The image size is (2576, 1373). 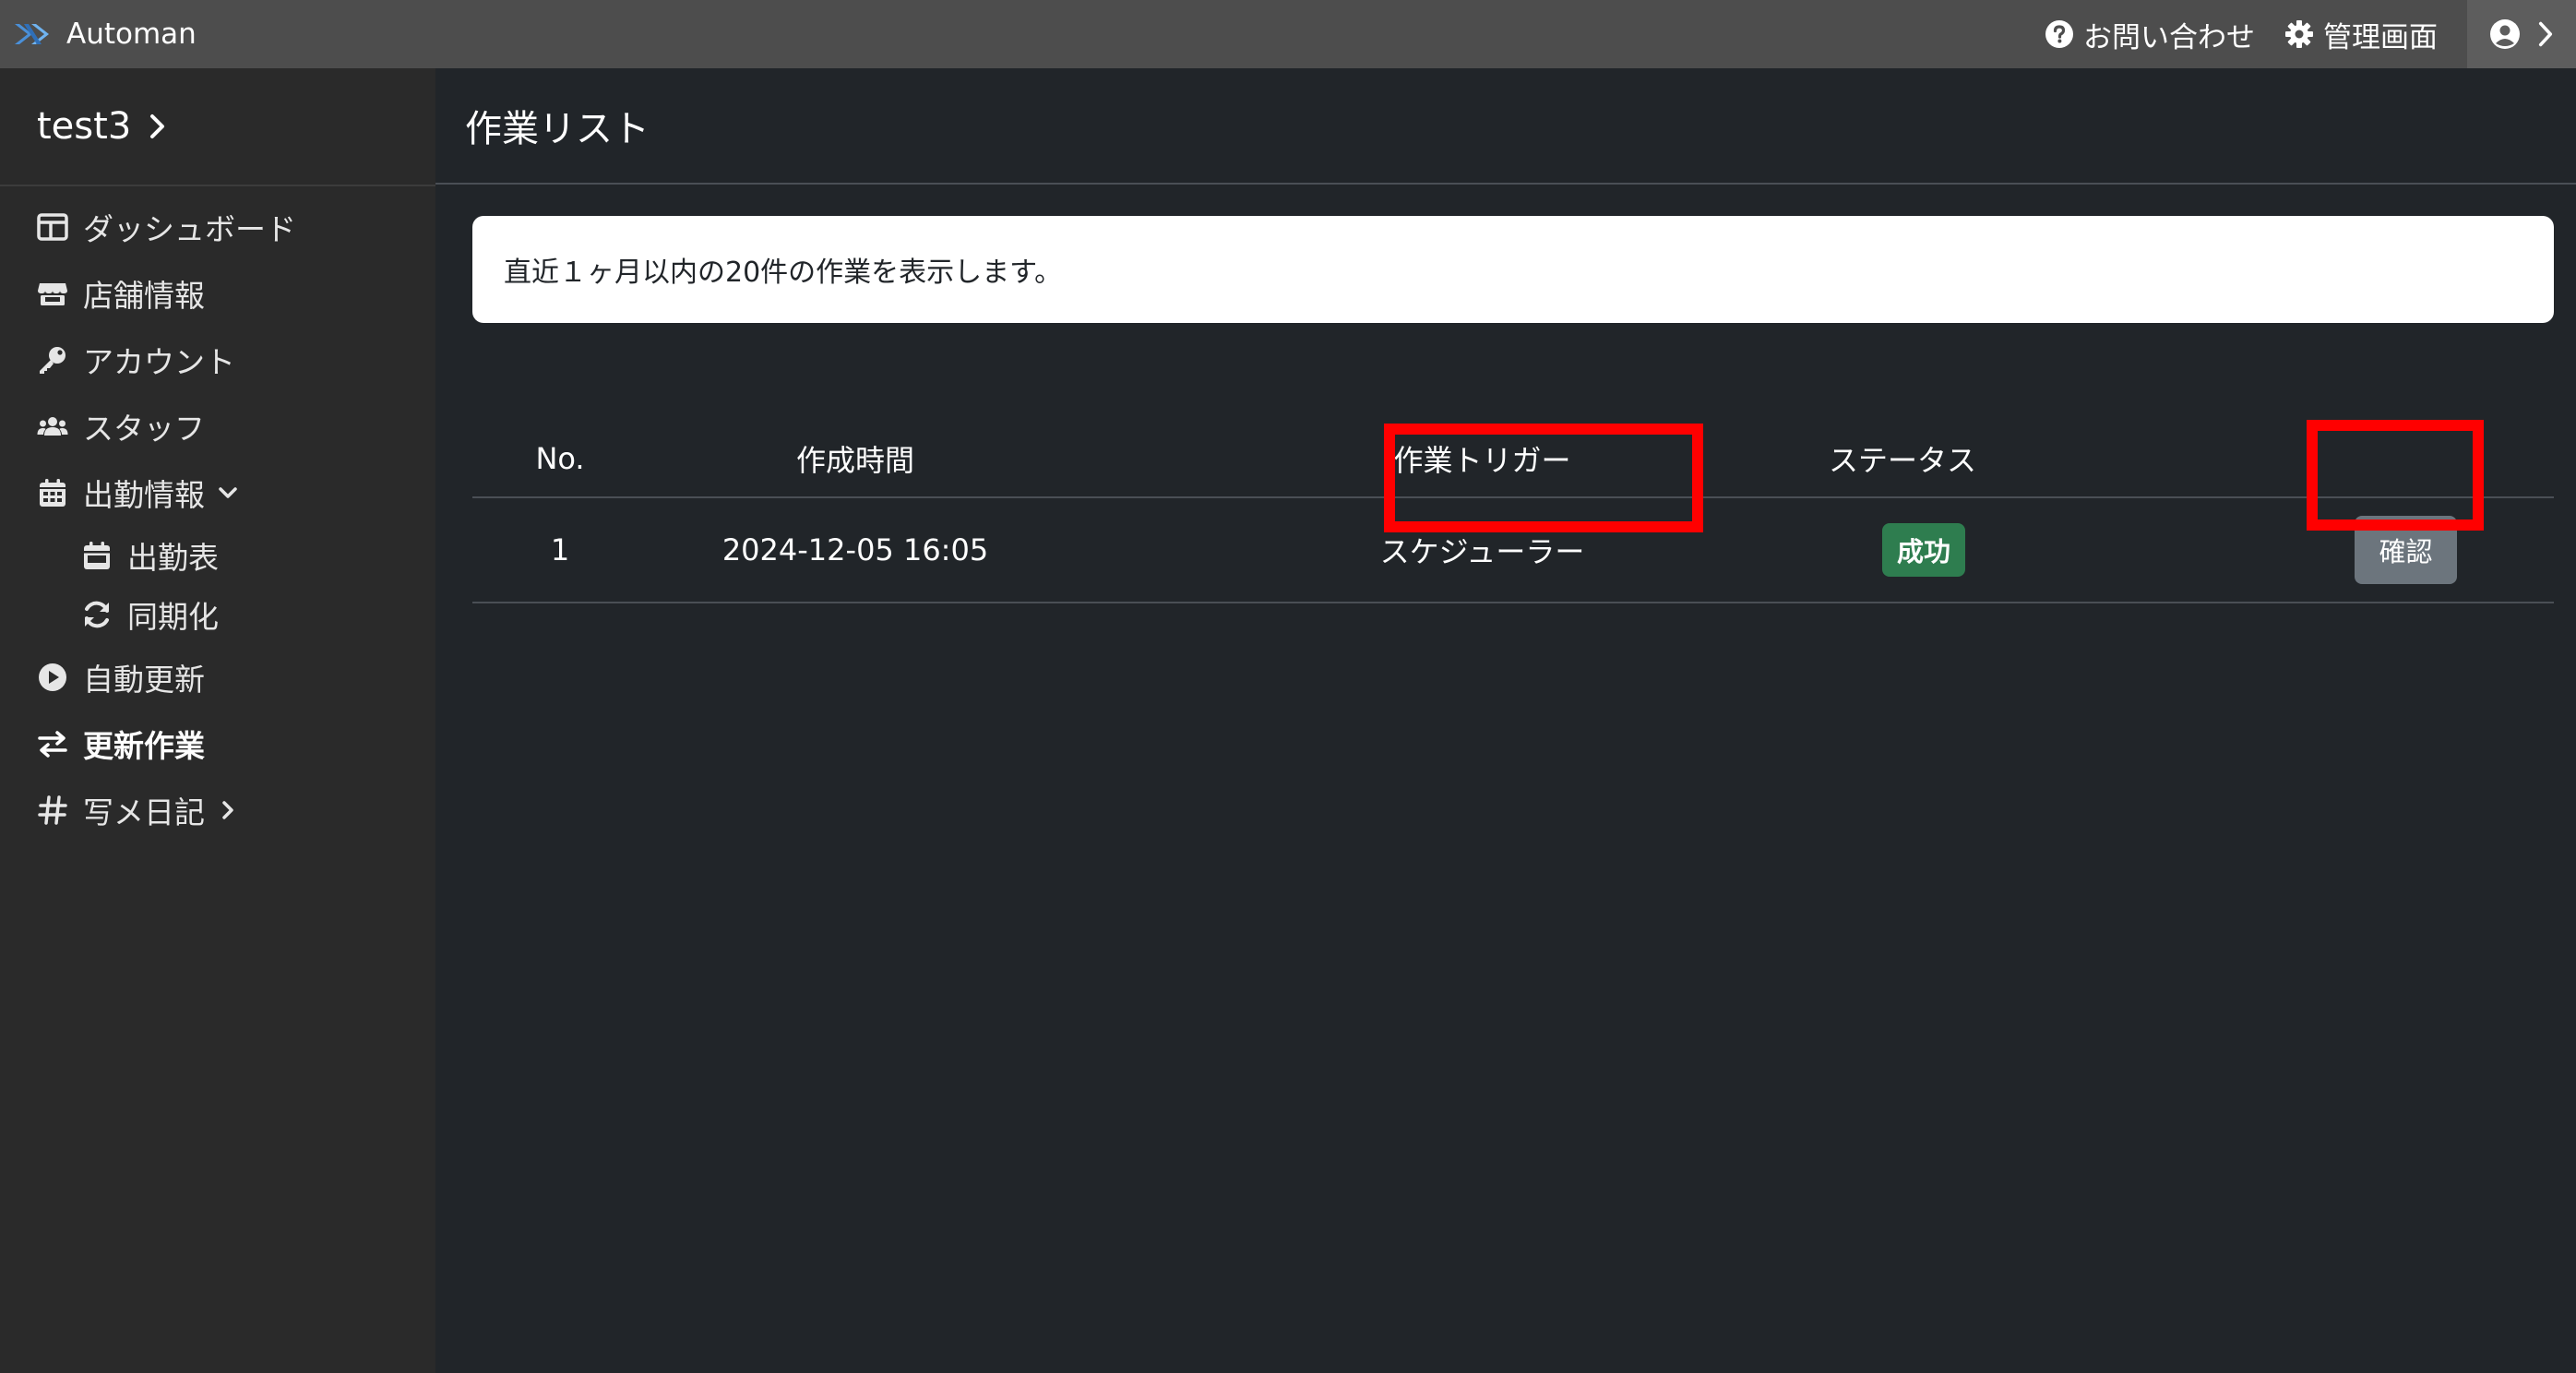 What do you see at coordinates (217, 427) in the screenshot?
I see `sidebar-item-staff: スタッフ` at bounding box center [217, 427].